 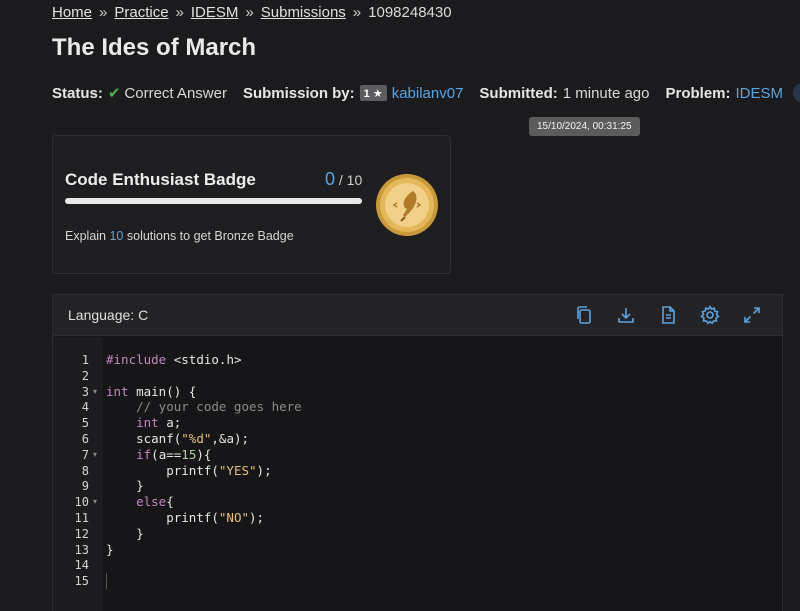 I want to click on settings-gear-icon, so click(x=710, y=315).